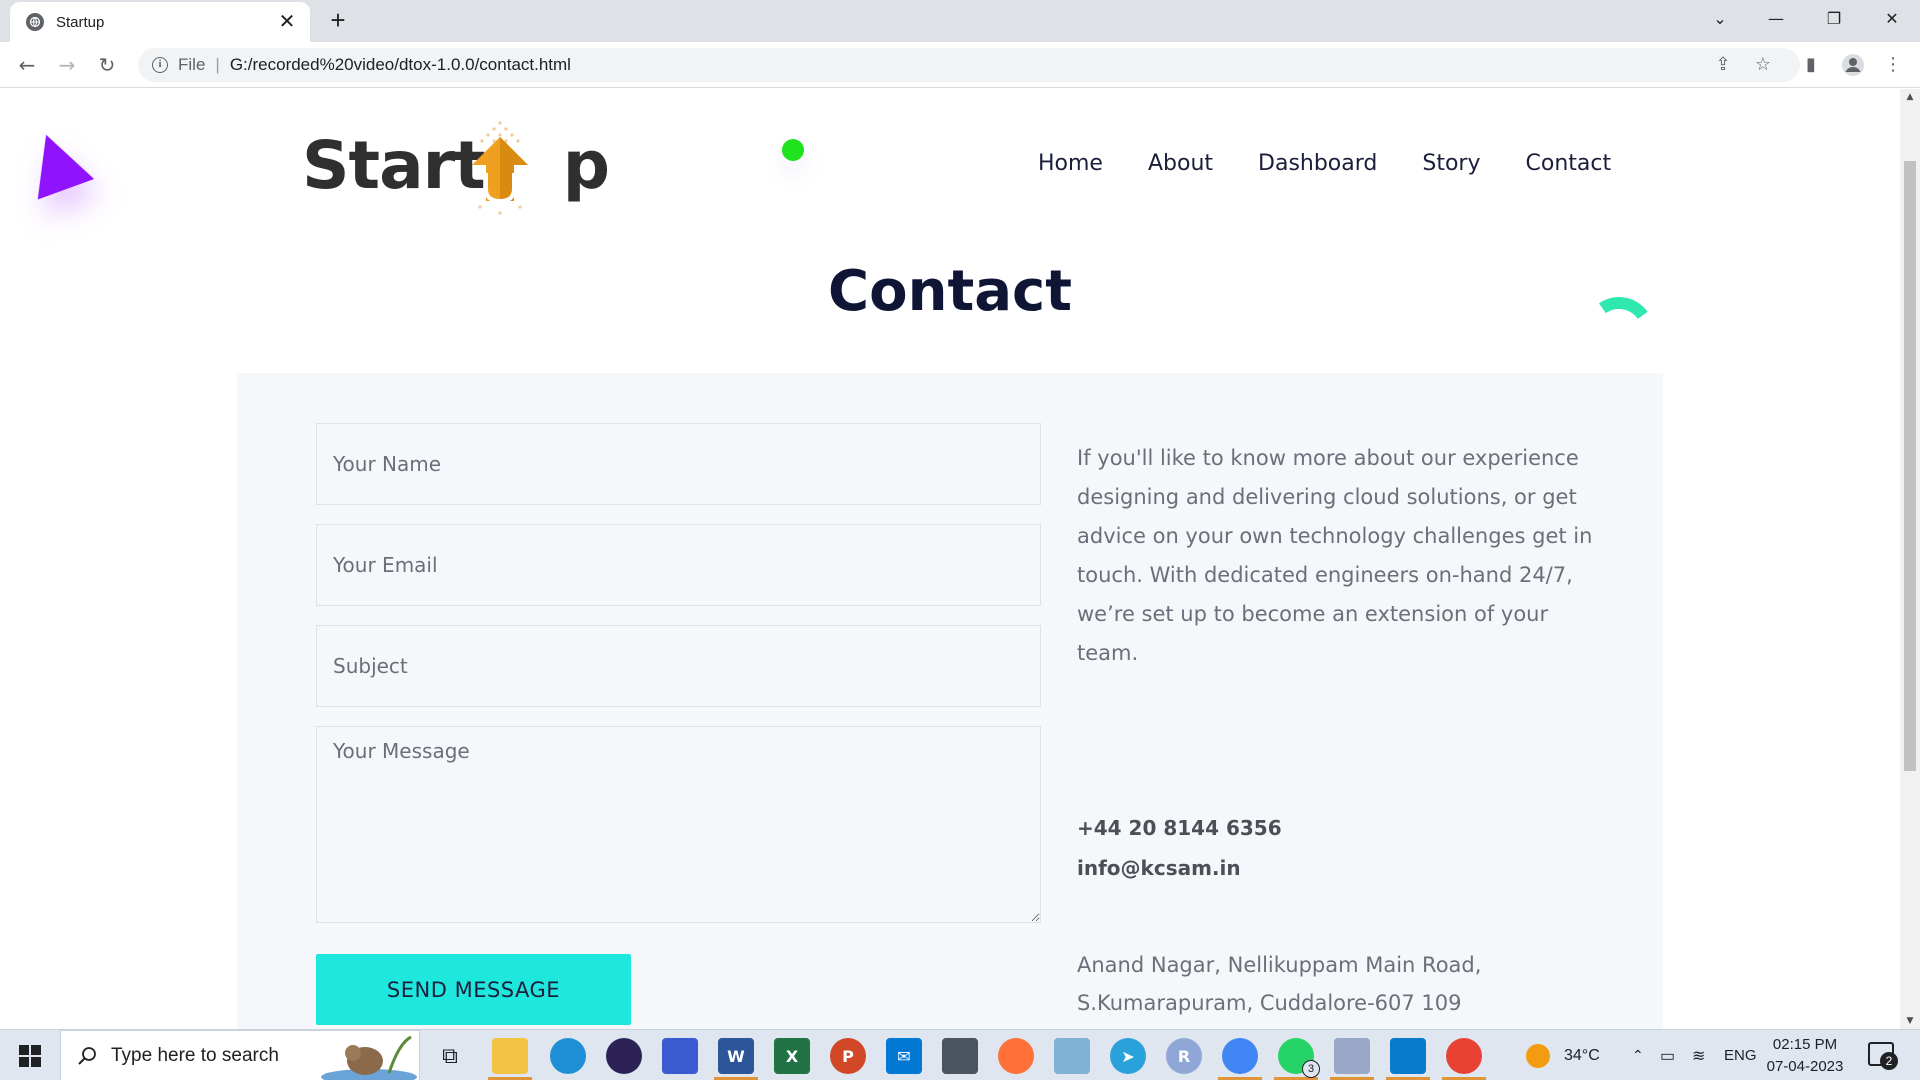 The image size is (1920, 1080). What do you see at coordinates (1464, 1056) in the screenshot?
I see `chrome-icon` at bounding box center [1464, 1056].